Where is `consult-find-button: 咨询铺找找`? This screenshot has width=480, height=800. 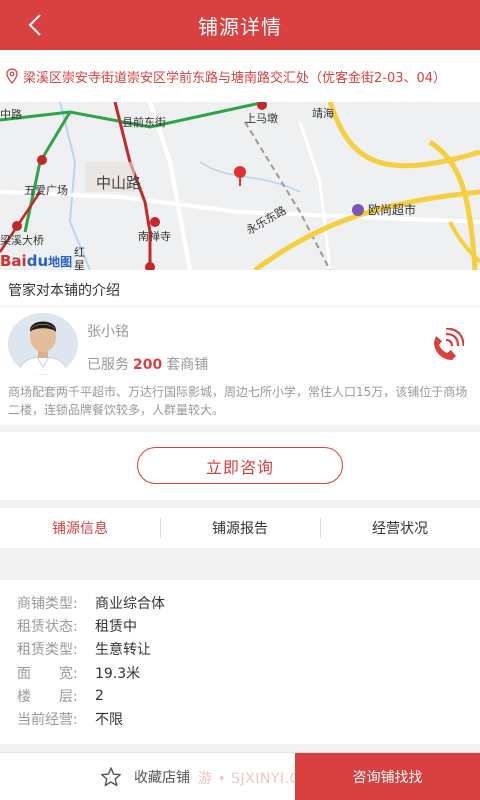
consult-find-button: 咨询铺找找 is located at coordinates (387, 776).